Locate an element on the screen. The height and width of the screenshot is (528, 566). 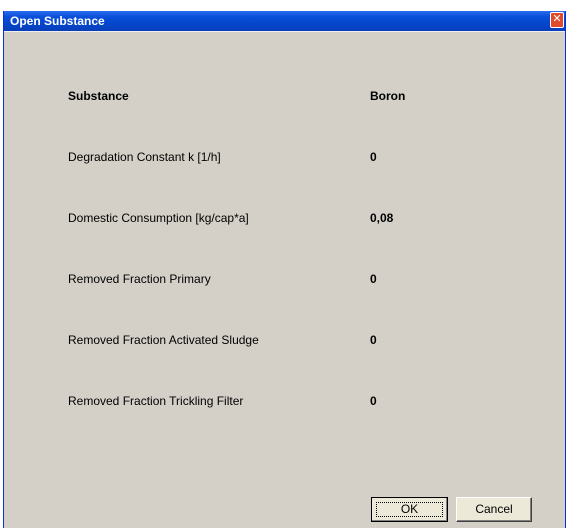
degradation-constant-value: 0 is located at coordinates (373, 157).